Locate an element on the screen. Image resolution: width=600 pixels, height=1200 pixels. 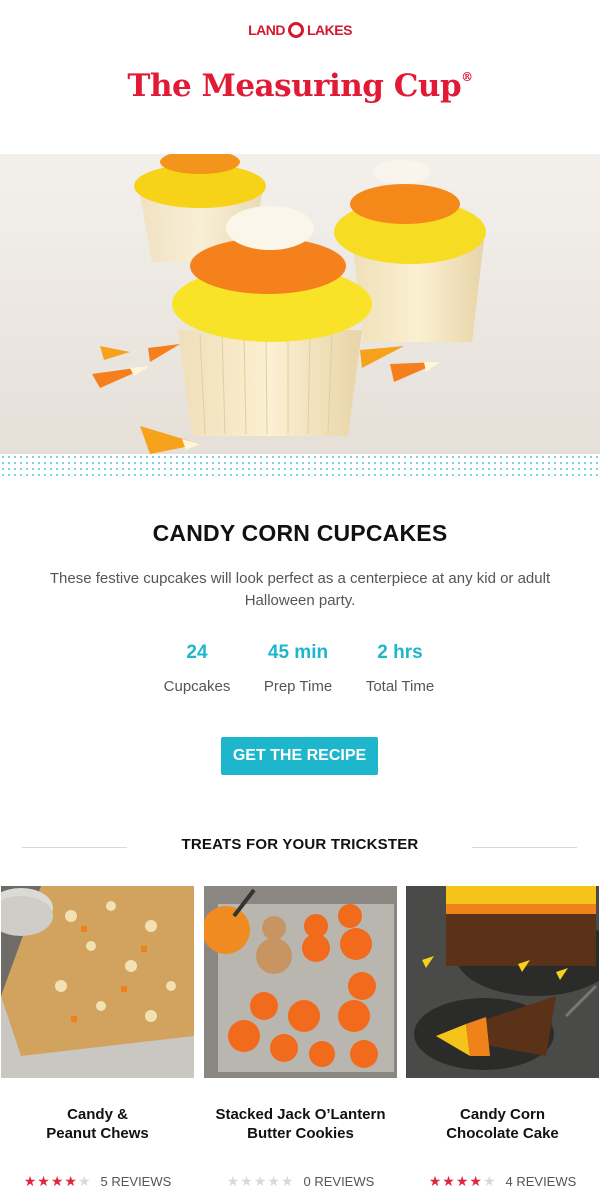
land-o-lakes-logo: LAND LAKES is located at coordinates (300, 31).